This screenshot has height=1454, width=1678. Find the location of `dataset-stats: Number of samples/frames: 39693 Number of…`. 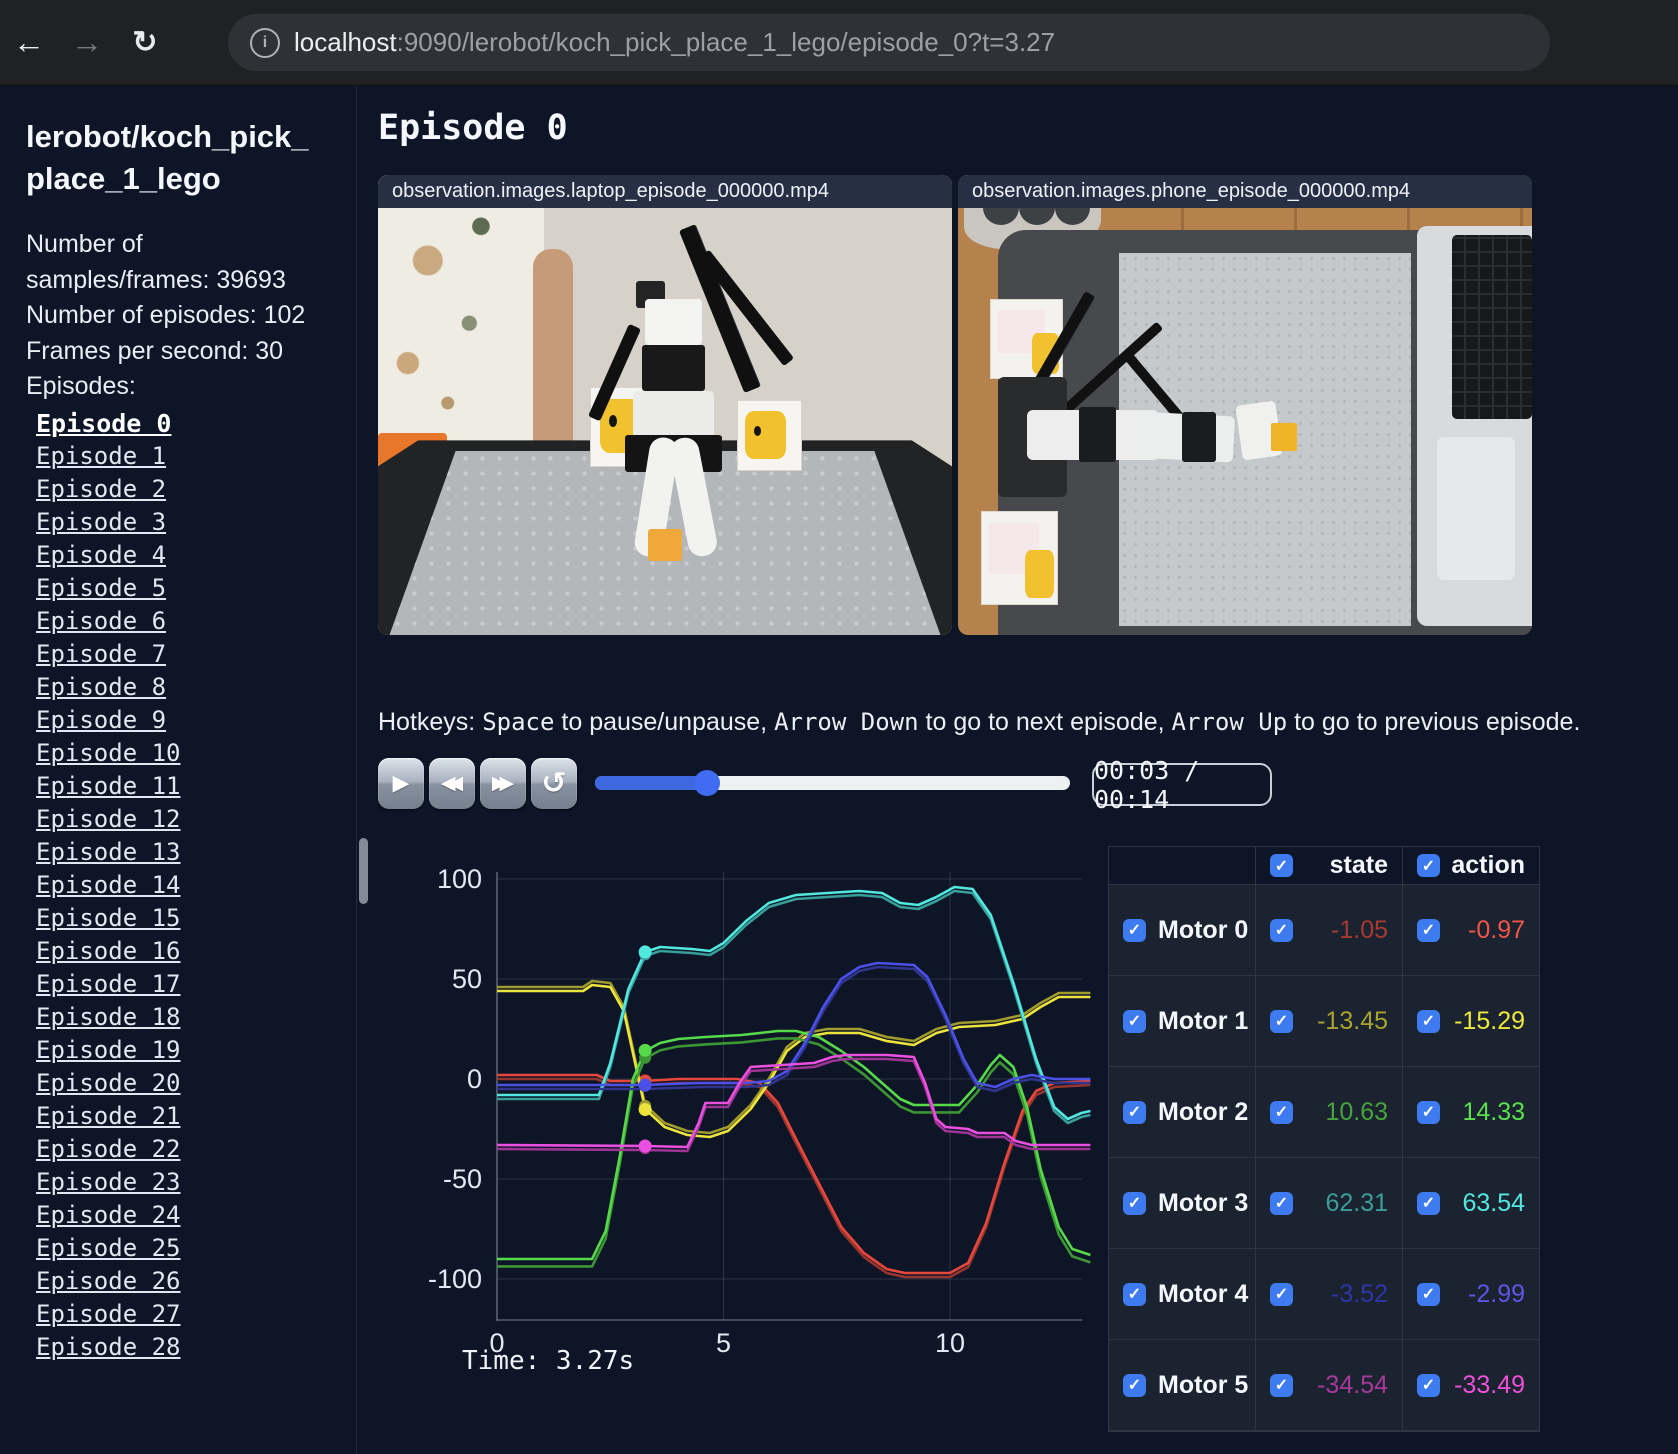

dataset-stats: Number of samples/frames: 39693 Number of… is located at coordinates (177, 298).